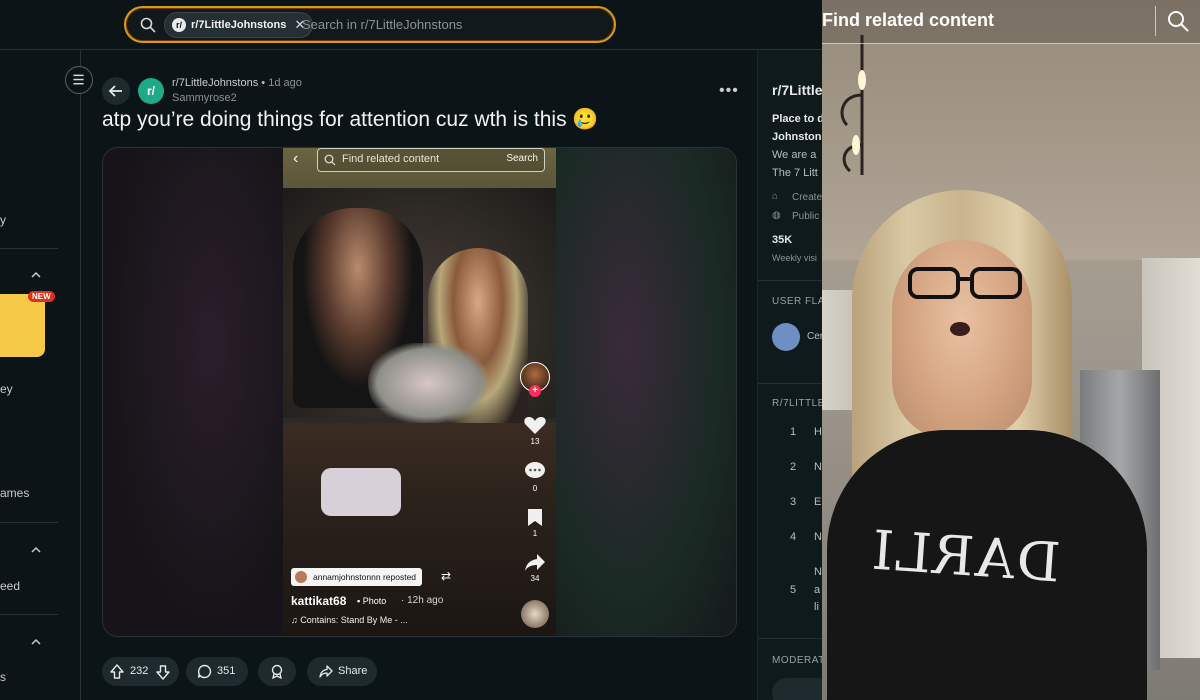 Image resolution: width=1200 pixels, height=700 pixels. I want to click on sidebar-item-fragment: s, so click(3, 677).